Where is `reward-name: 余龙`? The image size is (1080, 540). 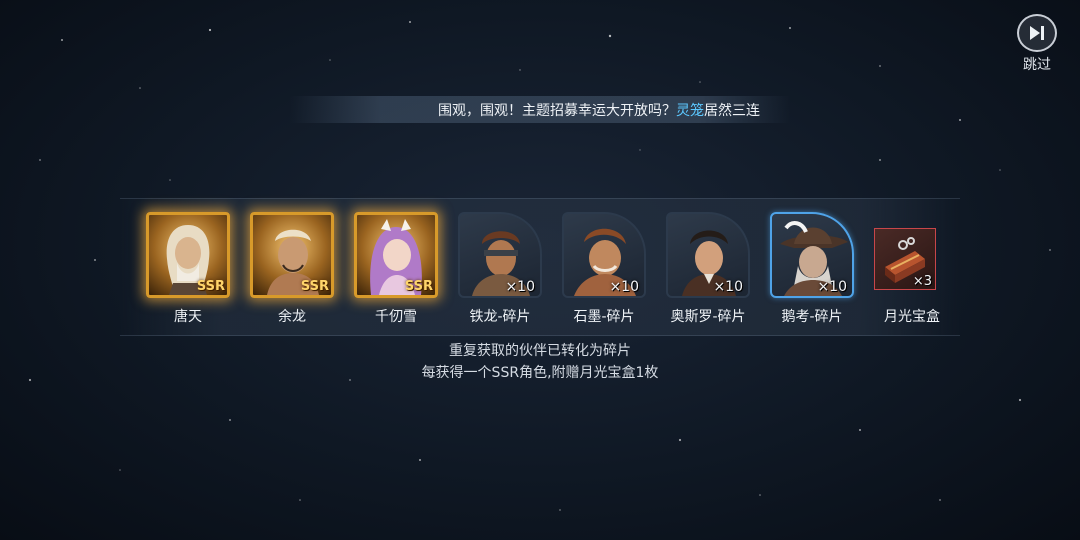
reward-name: 余龙 is located at coordinates (292, 317).